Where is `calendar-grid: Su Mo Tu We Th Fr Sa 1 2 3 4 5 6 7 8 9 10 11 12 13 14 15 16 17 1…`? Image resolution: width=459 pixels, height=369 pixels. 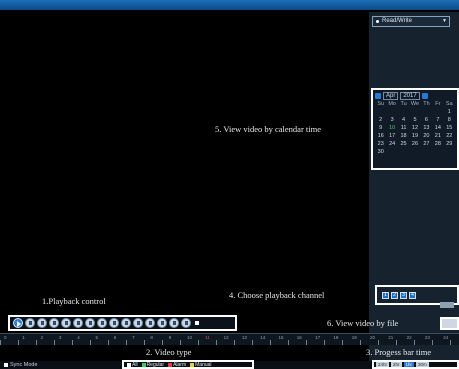
calendar-grid: Su Mo Tu We Th Fr Sa 1 2 3 4 5 6 7 8 9 10 11 12 13 14 15 16 17 1… is located at coordinates (415, 128).